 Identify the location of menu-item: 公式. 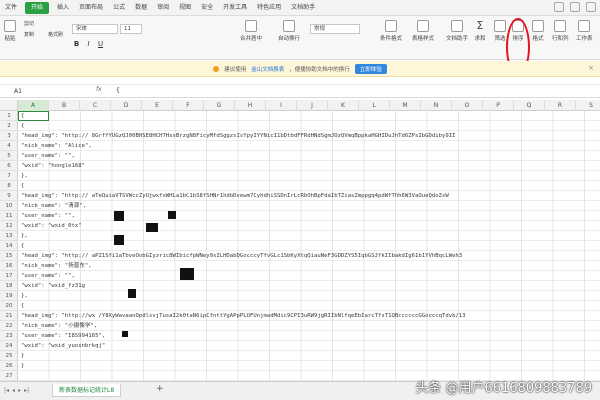
(119, 8).